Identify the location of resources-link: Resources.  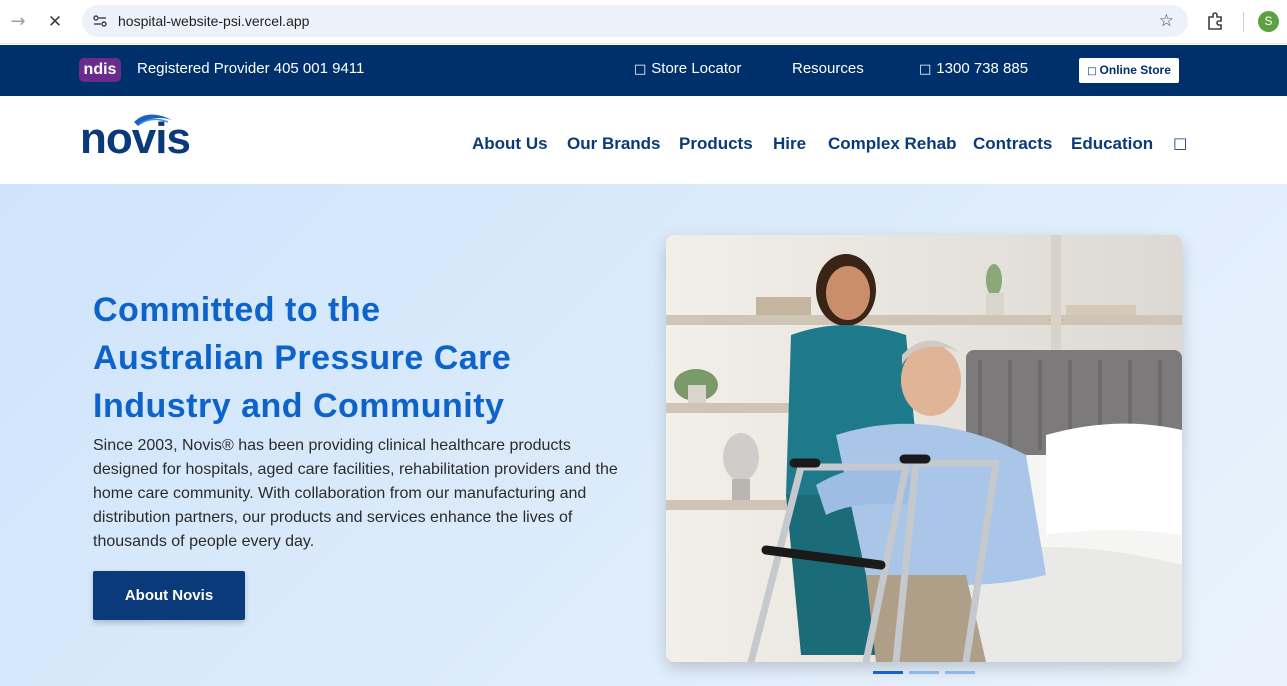
(828, 68).